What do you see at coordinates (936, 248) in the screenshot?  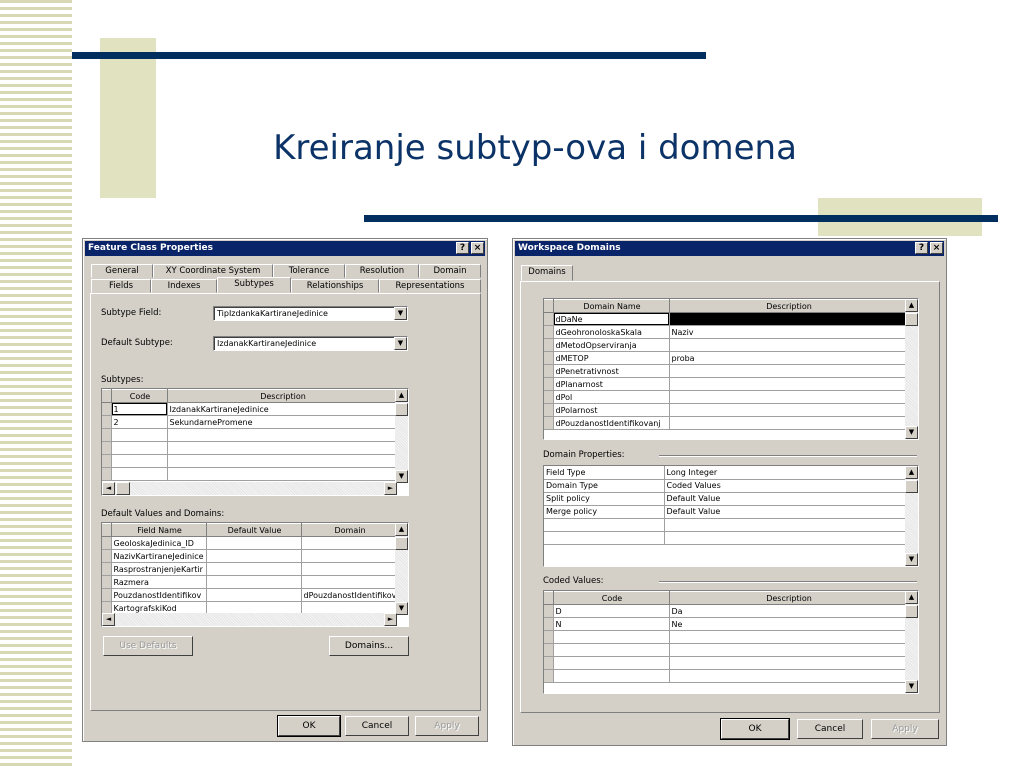 I see `close-icon: ×` at bounding box center [936, 248].